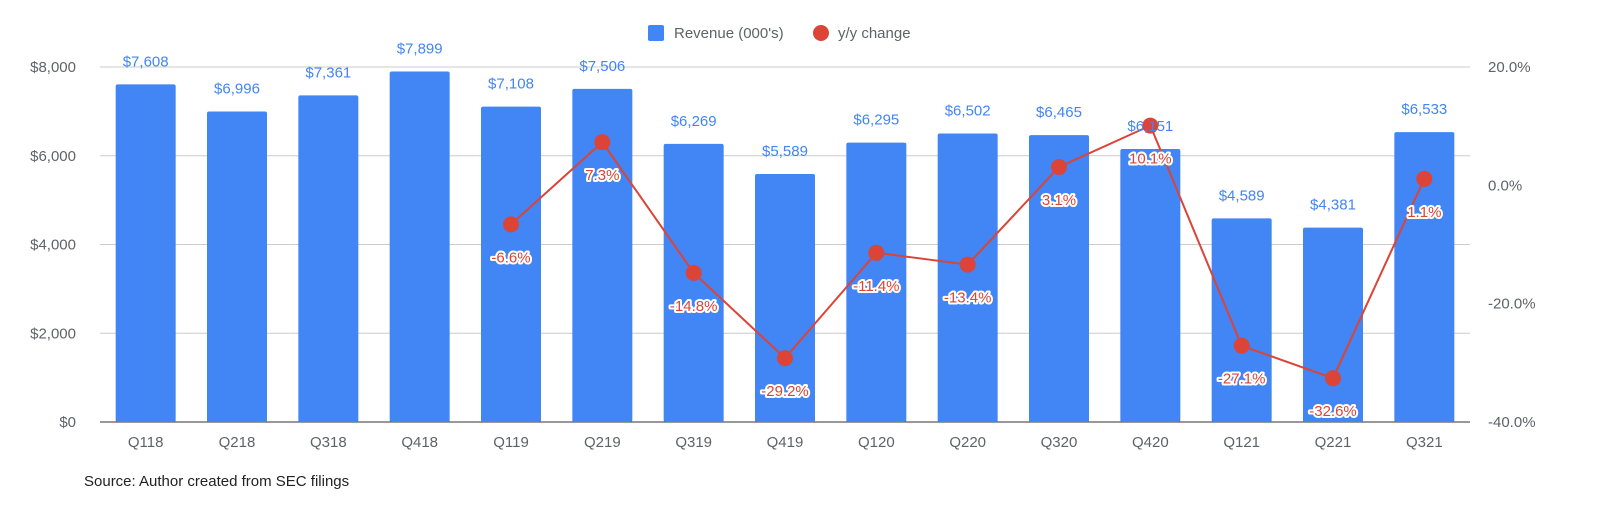 Image resolution: width=1600 pixels, height=529 pixels. What do you see at coordinates (216, 481) in the screenshot?
I see `source-note: Source: Author created from SEC filings` at bounding box center [216, 481].